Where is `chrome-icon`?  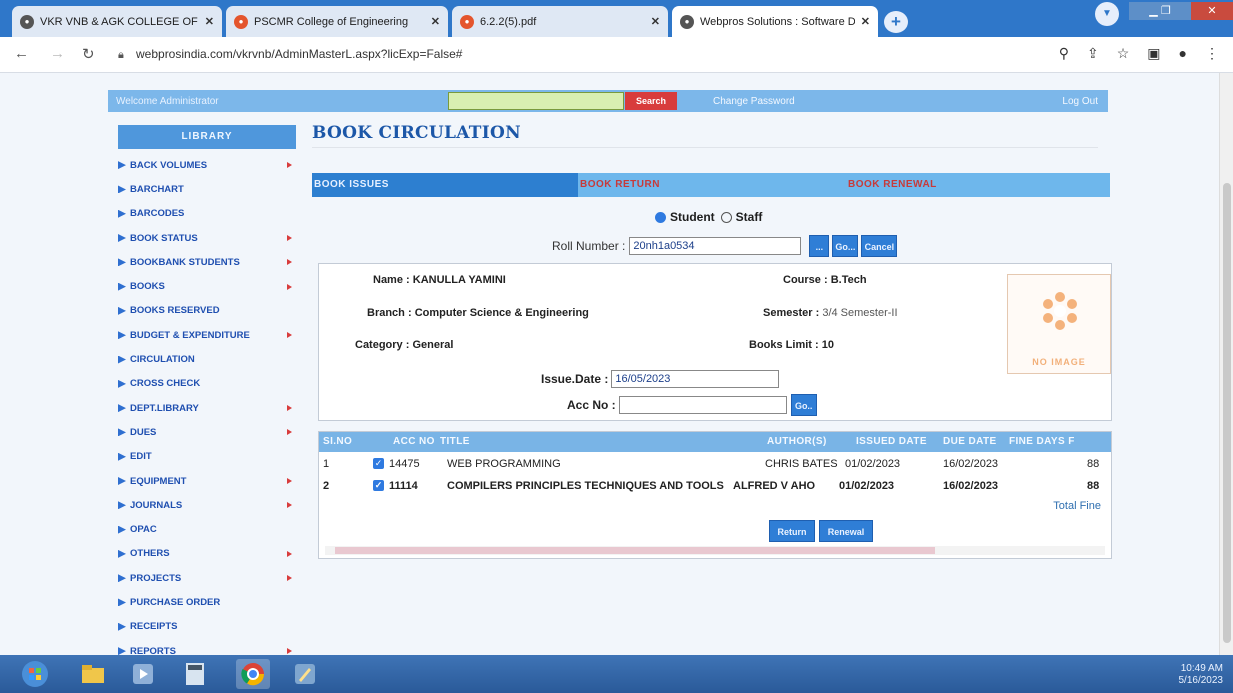
chrome-icon is located at coordinates (253, 674).